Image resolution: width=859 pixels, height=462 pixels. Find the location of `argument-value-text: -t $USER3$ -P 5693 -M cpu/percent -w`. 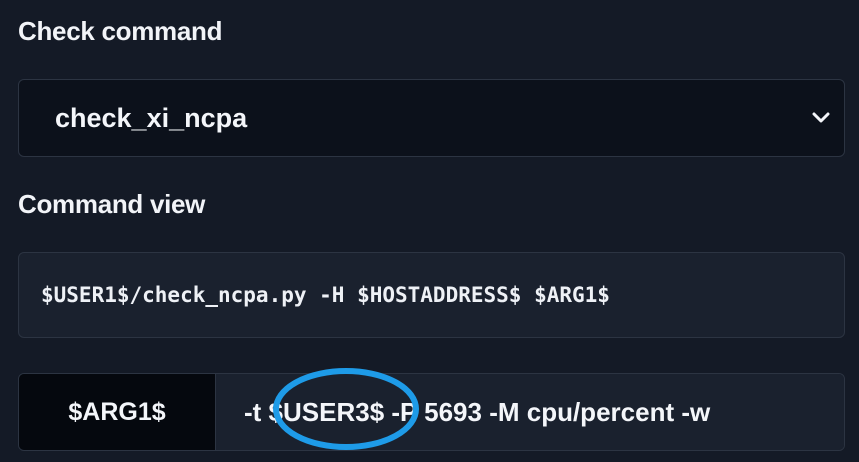

argument-value-text: -t $USER3$ -P 5693 -M cpu/percent -w is located at coordinates (477, 411).